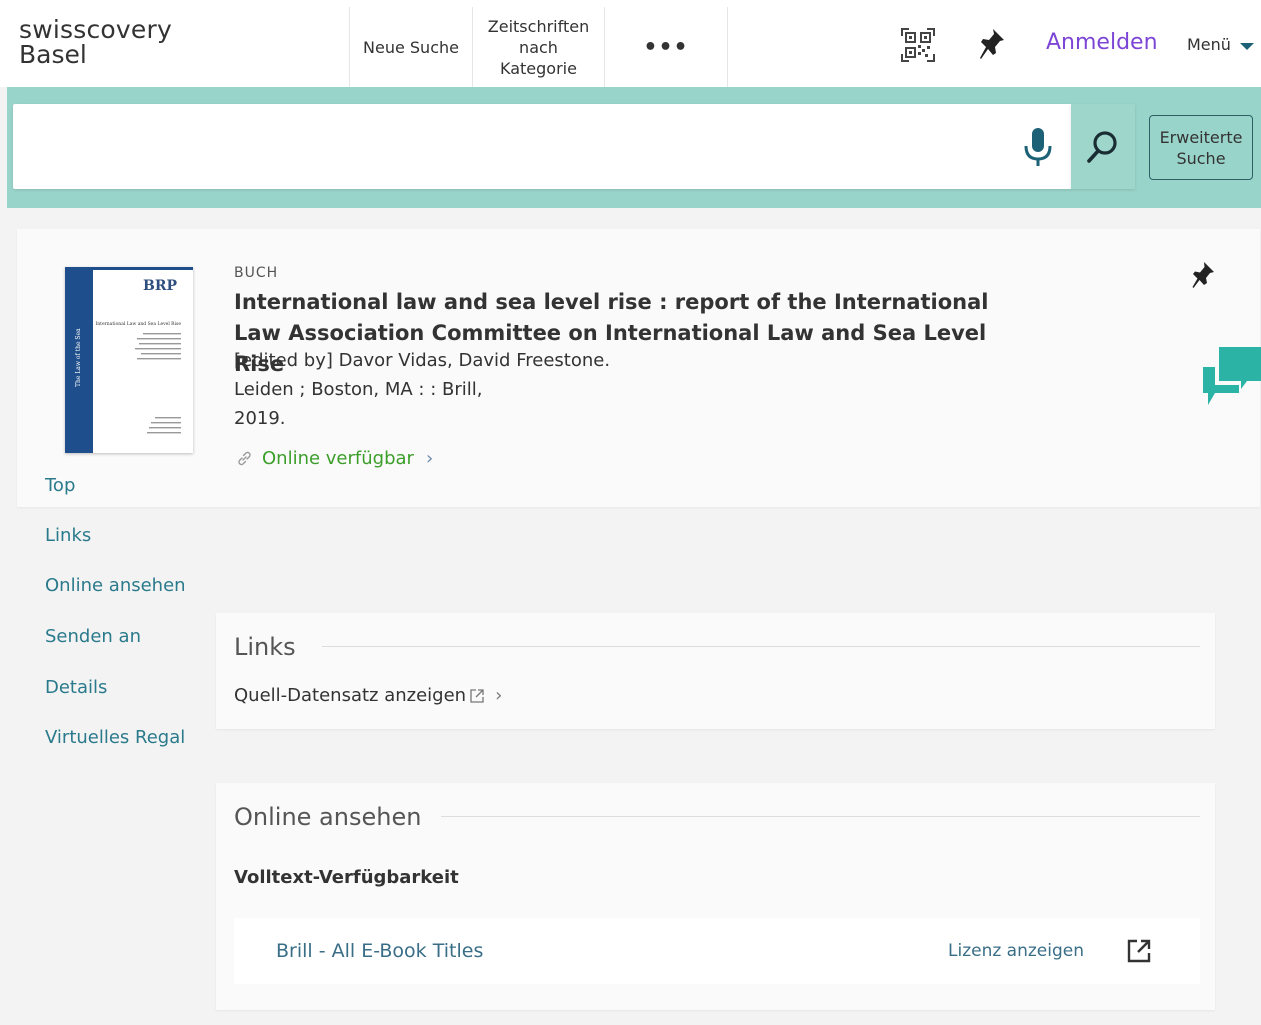  Describe the element at coordinates (160, 286) in the screenshot. I see `cover-brand: BRP` at that location.